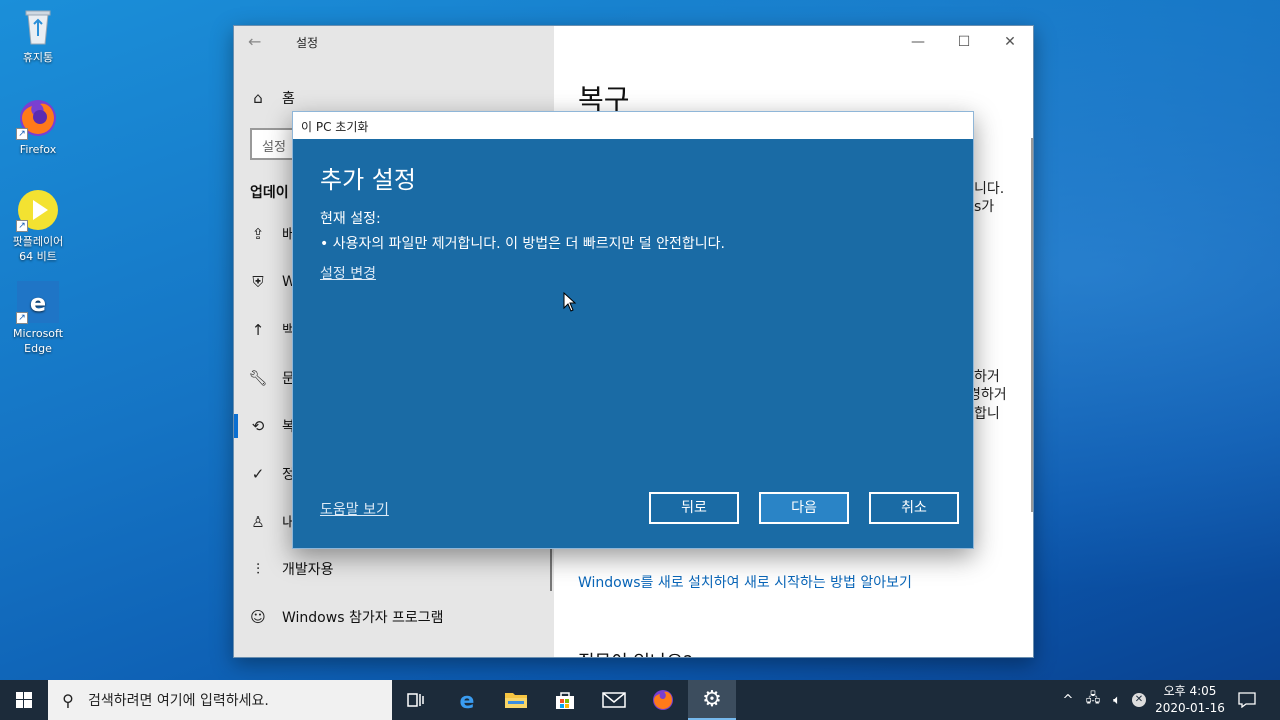  Describe the element at coordinates (288, 99) in the screenshot. I see `nav-home-label: 홈` at that location.